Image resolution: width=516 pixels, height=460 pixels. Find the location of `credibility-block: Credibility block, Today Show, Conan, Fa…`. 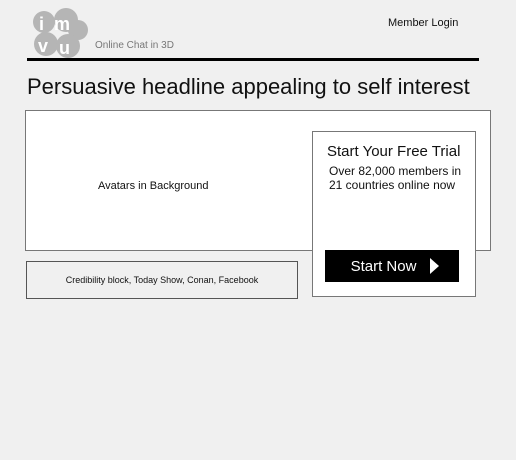

credibility-block: Credibility block, Today Show, Conan, Fa… is located at coordinates (162, 280).